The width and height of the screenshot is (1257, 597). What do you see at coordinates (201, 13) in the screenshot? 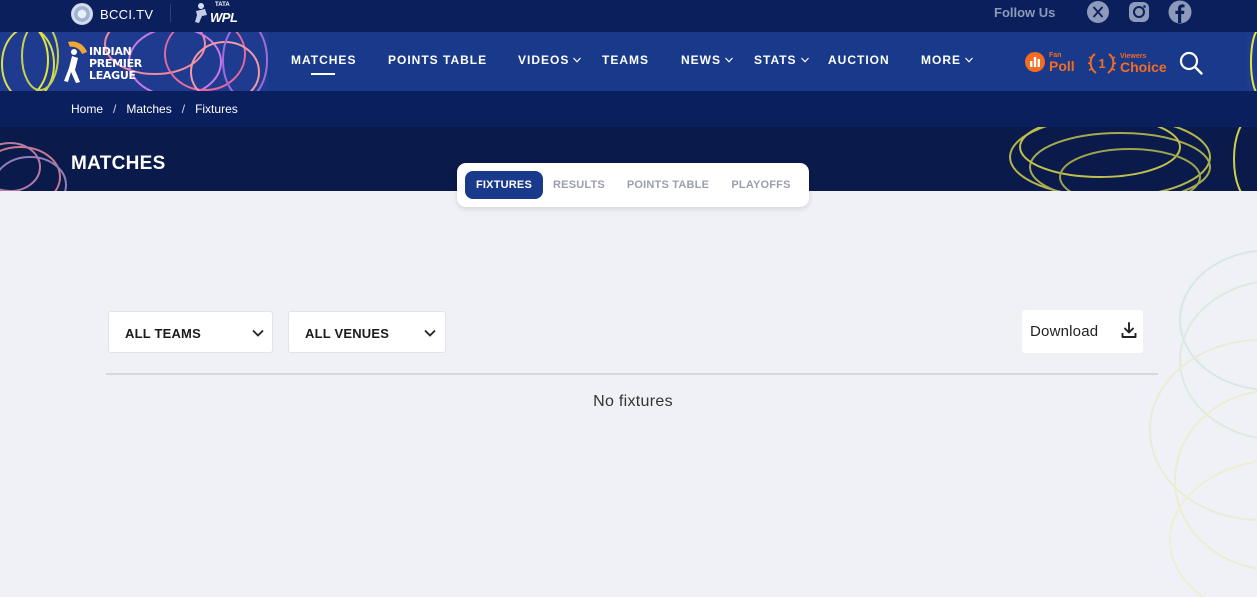
I see `wpl-logo-icon` at bounding box center [201, 13].